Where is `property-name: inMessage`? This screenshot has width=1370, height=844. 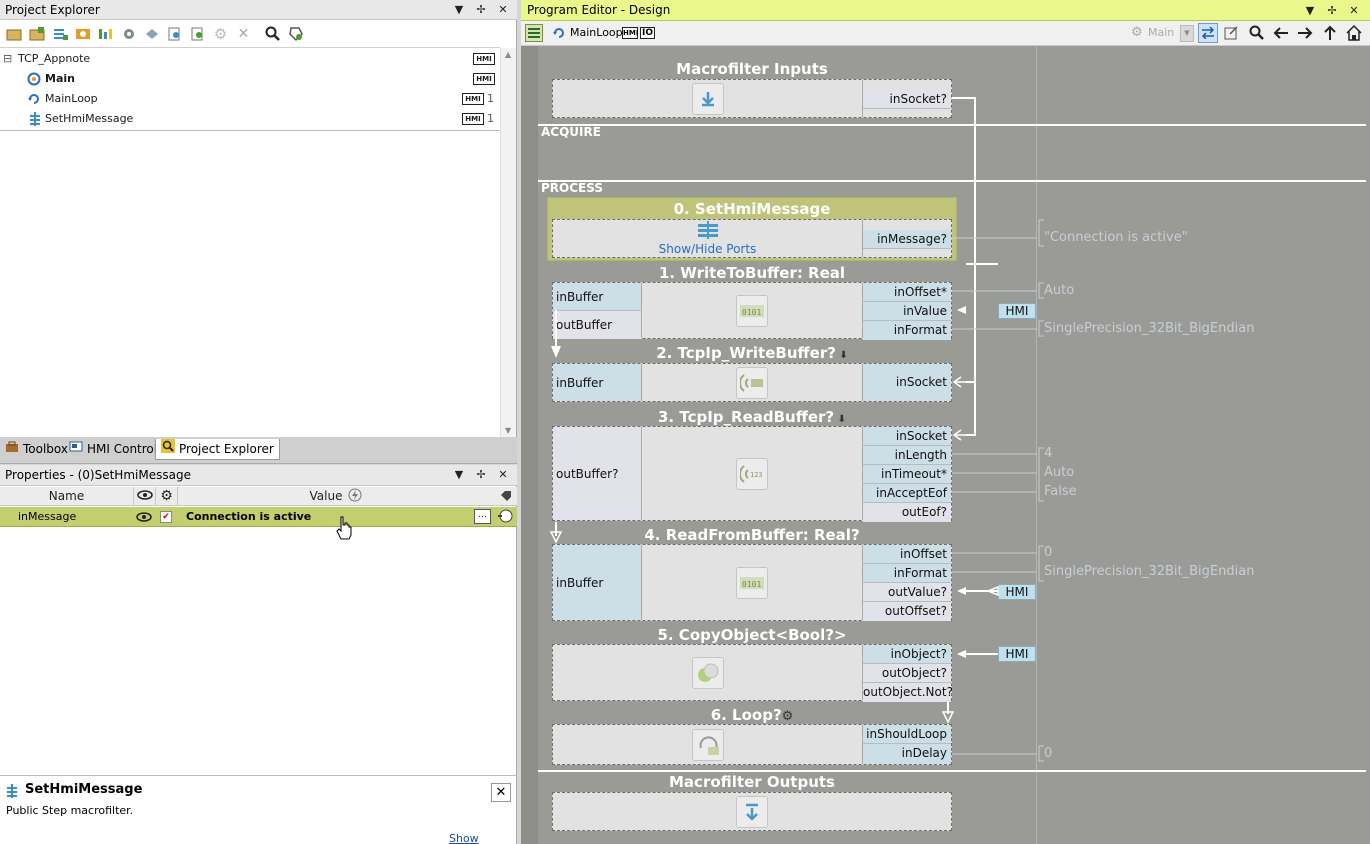
property-name: inMessage is located at coordinates (47, 516).